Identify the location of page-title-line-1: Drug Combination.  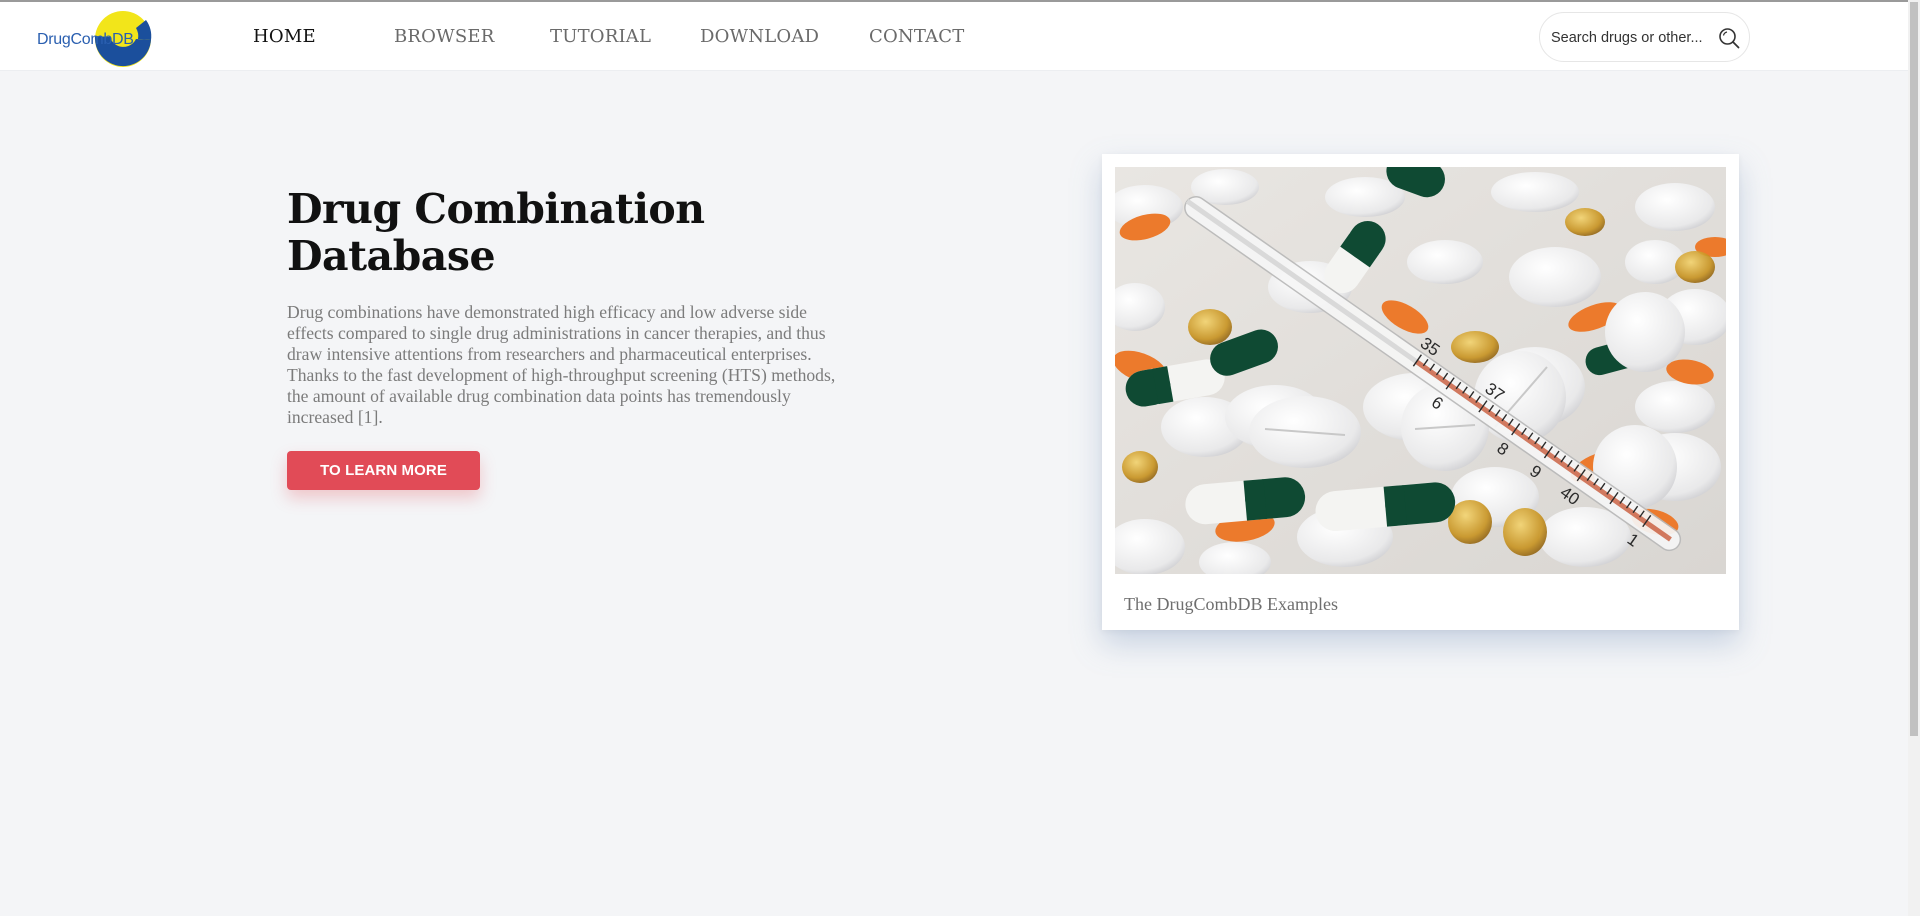
(496, 209).